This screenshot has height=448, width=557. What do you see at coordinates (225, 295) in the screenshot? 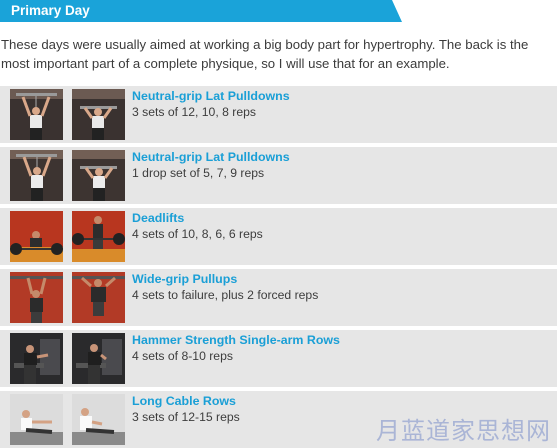
I see `exercise-sets: 4 sets to failure, plus 2 forced reps` at bounding box center [225, 295].